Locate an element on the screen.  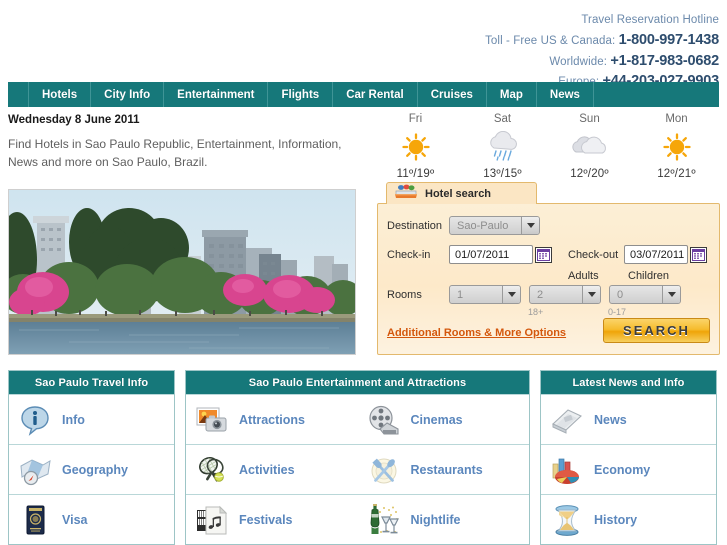
checkout-value: 03/07/2011 is located at coordinates (657, 254).